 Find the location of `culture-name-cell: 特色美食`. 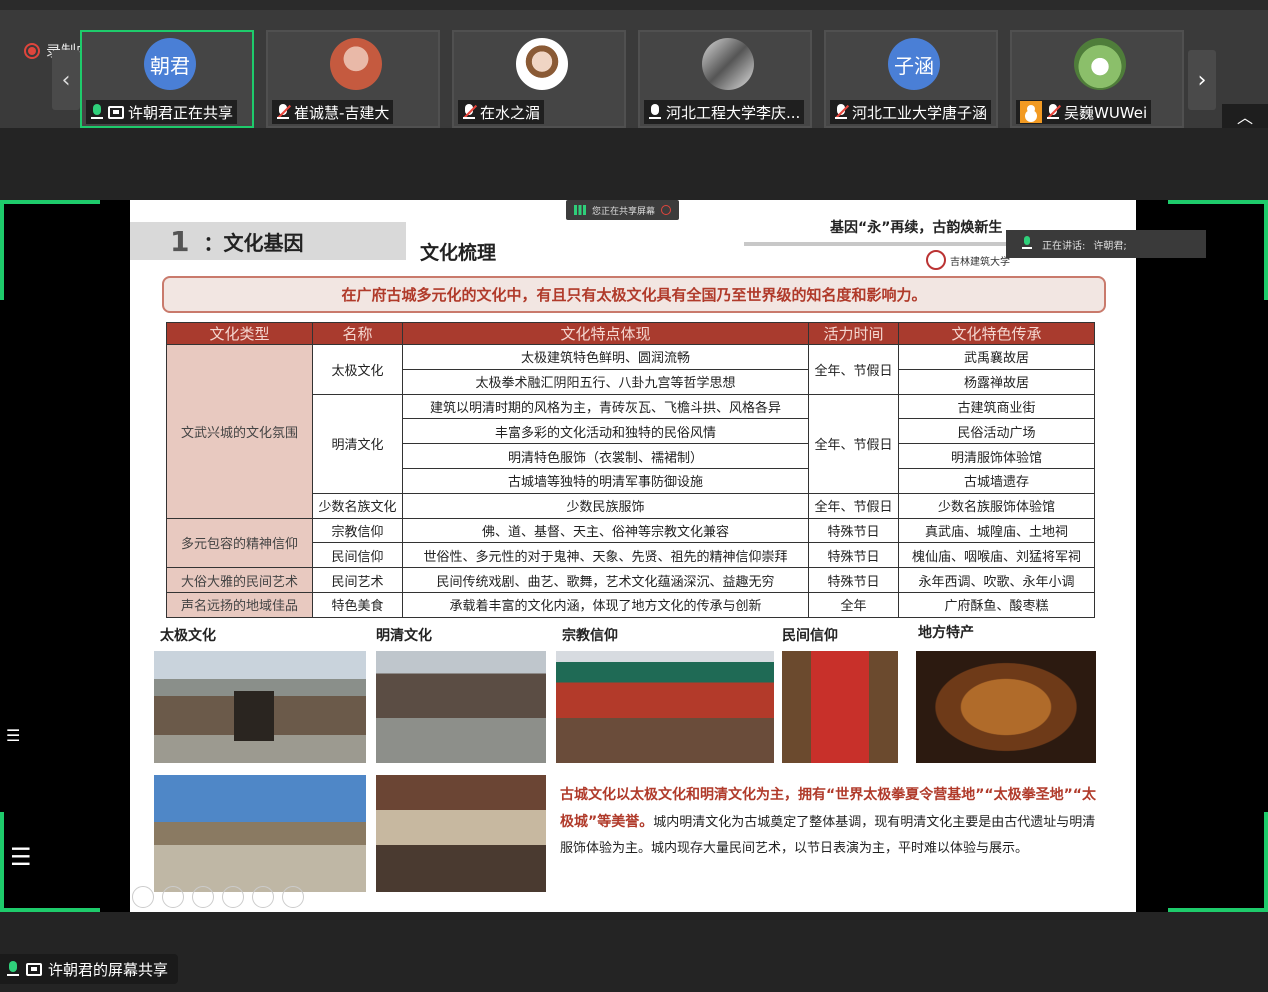

culture-name-cell: 特色美食 is located at coordinates (357, 604).